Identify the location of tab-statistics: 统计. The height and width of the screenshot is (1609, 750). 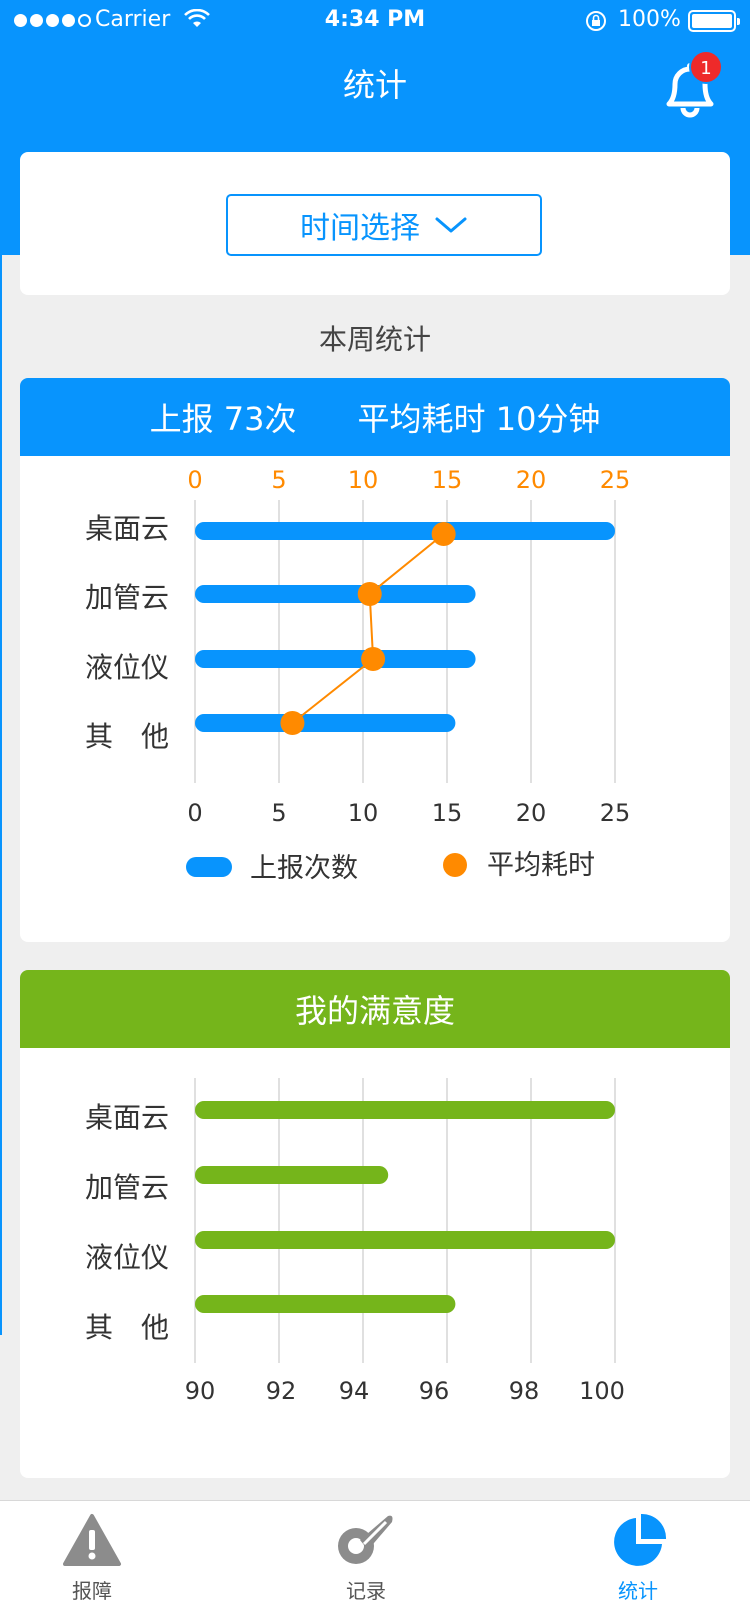
(638, 1556).